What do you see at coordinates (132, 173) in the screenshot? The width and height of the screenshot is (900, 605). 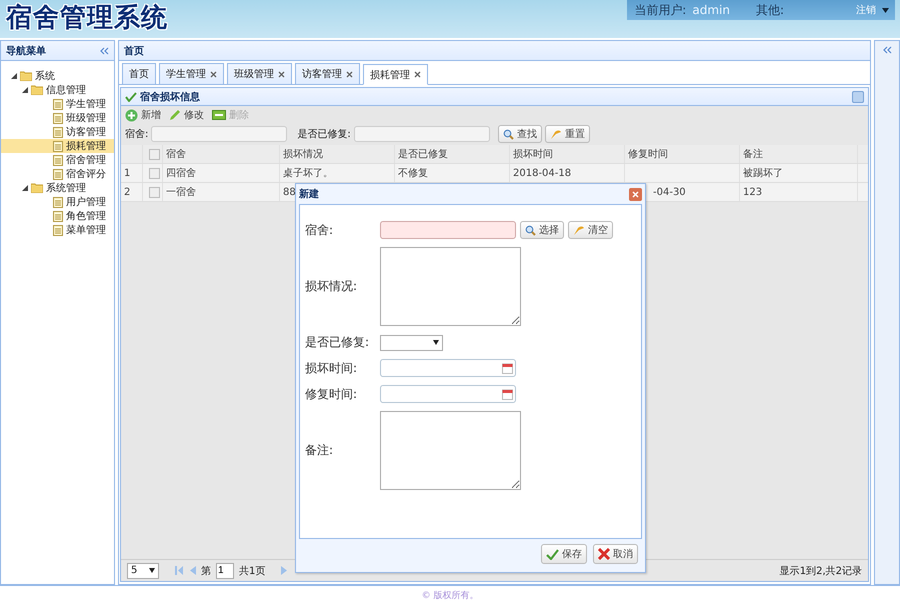 I see `row-number: 1` at bounding box center [132, 173].